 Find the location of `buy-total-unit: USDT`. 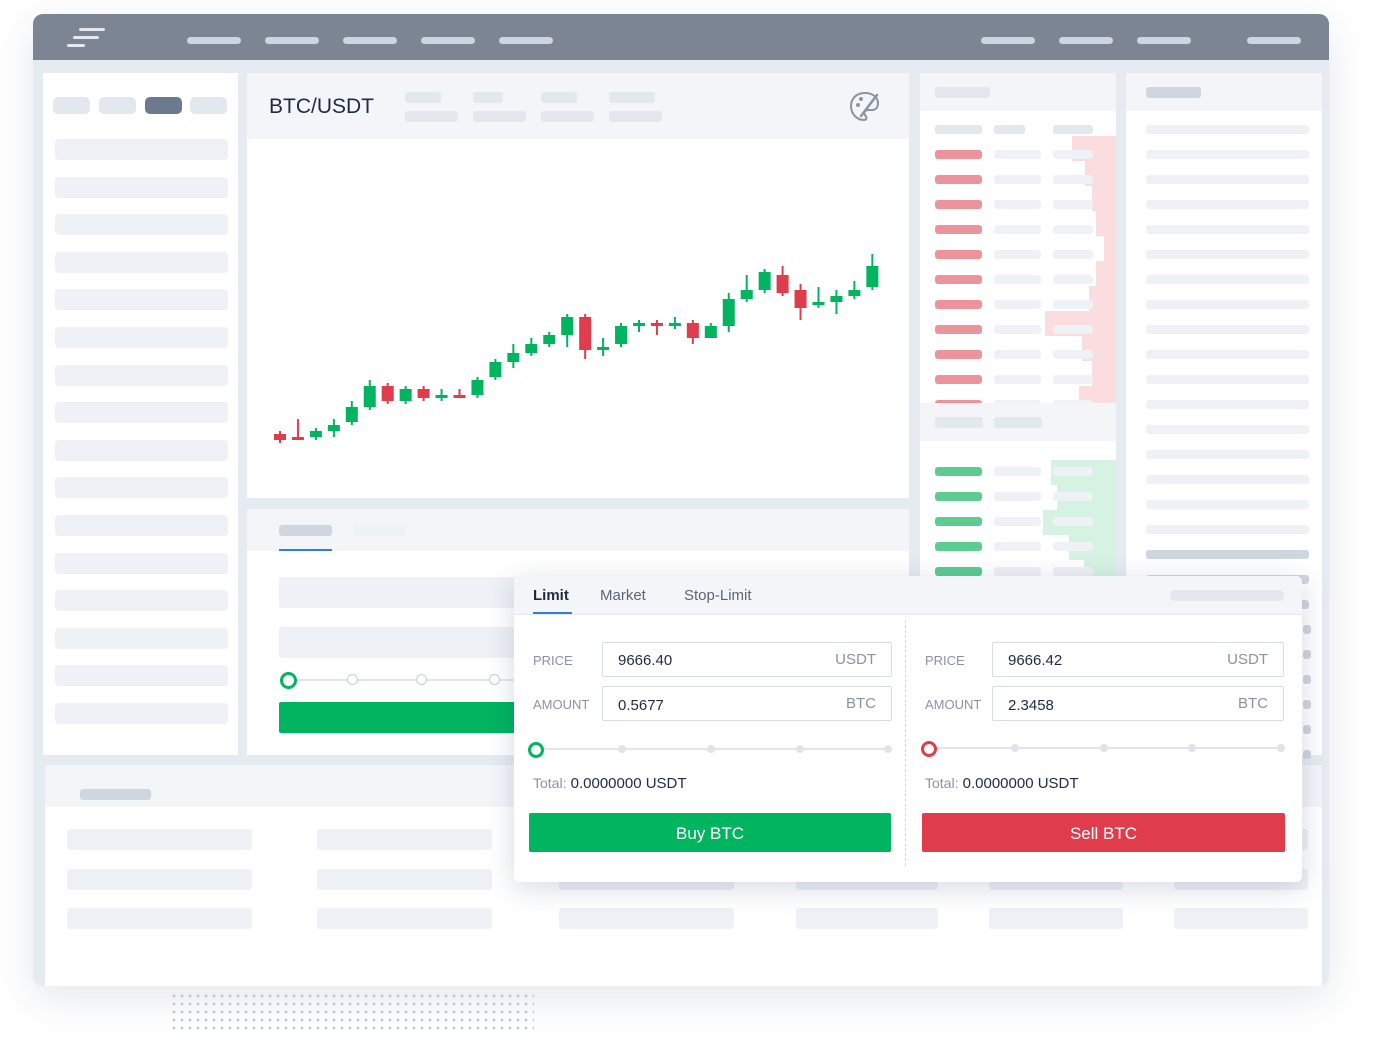

buy-total-unit: USDT is located at coordinates (666, 783).